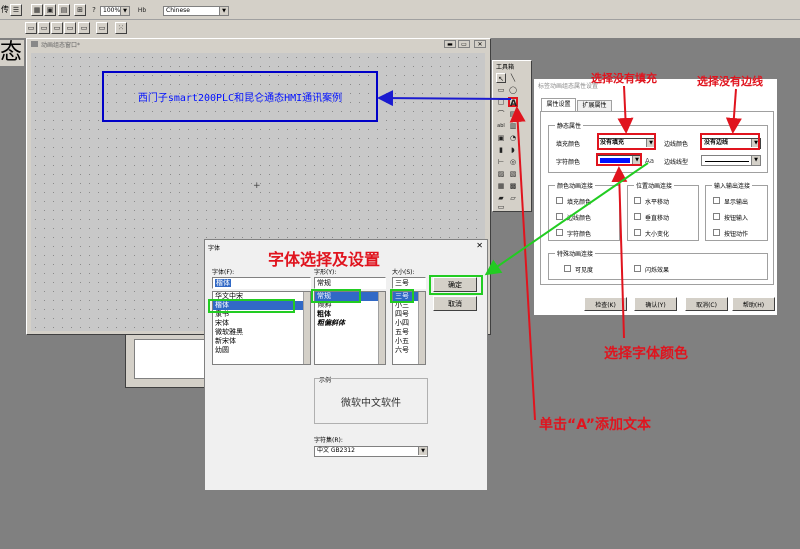  I want to click on arrow-to-label, so click(444, 98).